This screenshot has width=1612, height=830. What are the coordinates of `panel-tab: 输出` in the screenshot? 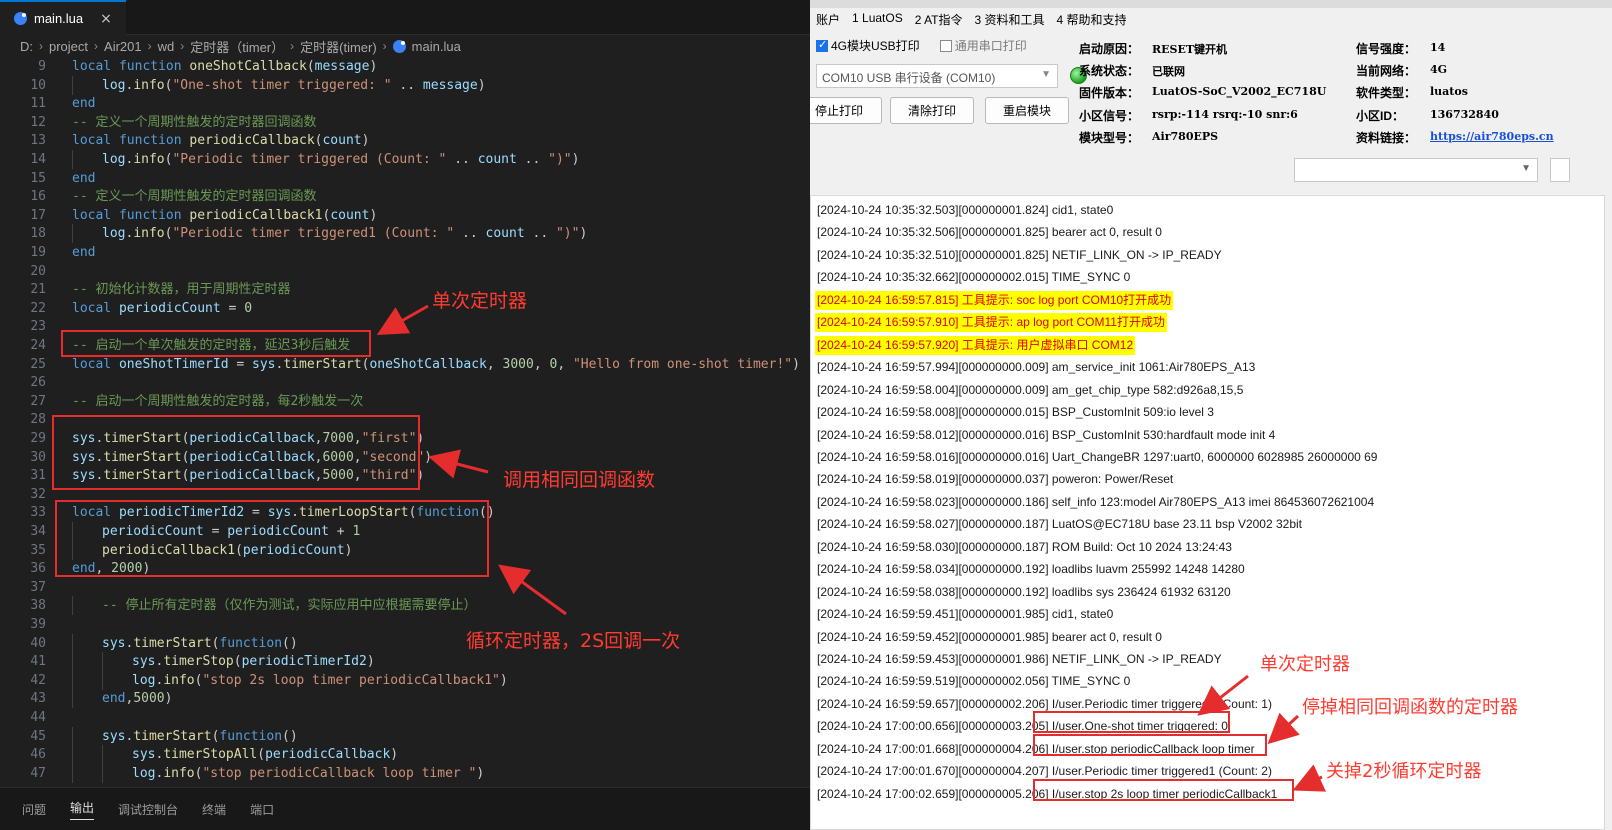 It's located at (82, 809).